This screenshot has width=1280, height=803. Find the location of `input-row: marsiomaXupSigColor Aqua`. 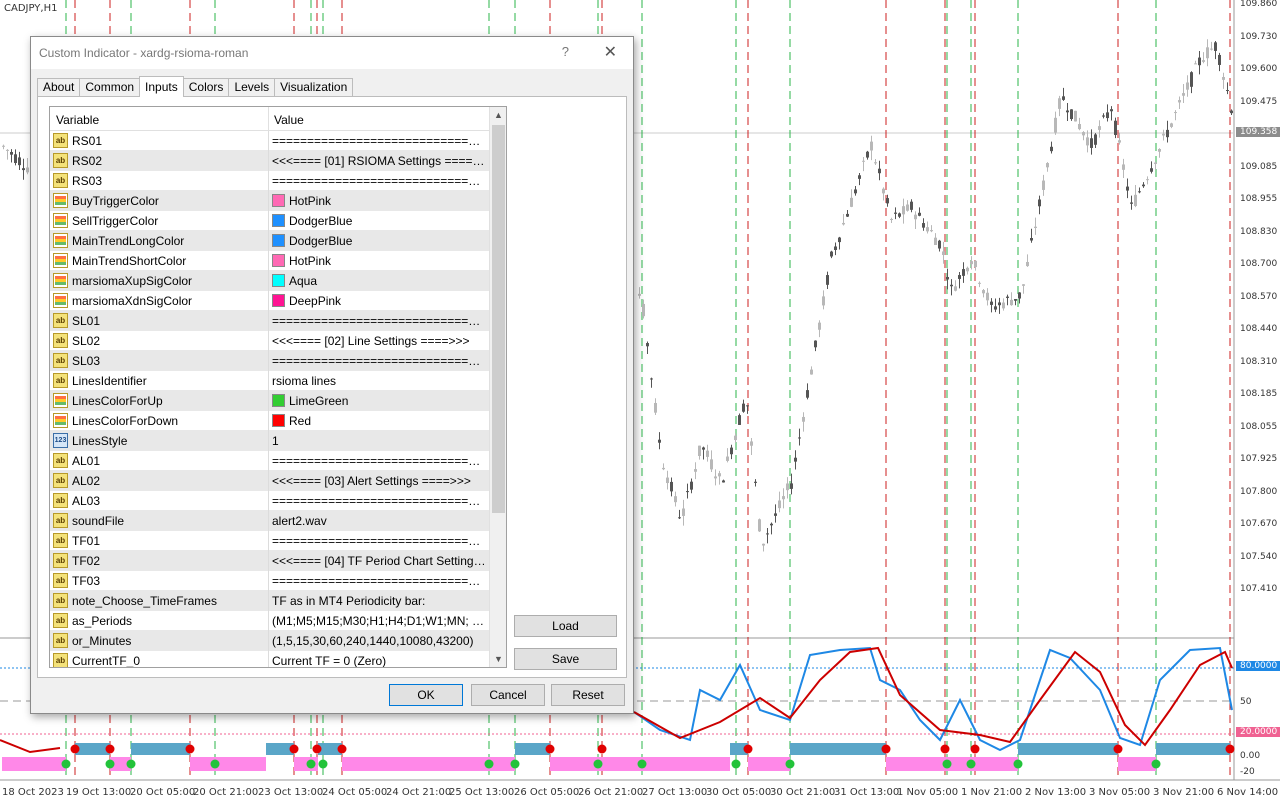

input-row: marsiomaXupSigColor Aqua is located at coordinates (270, 281).